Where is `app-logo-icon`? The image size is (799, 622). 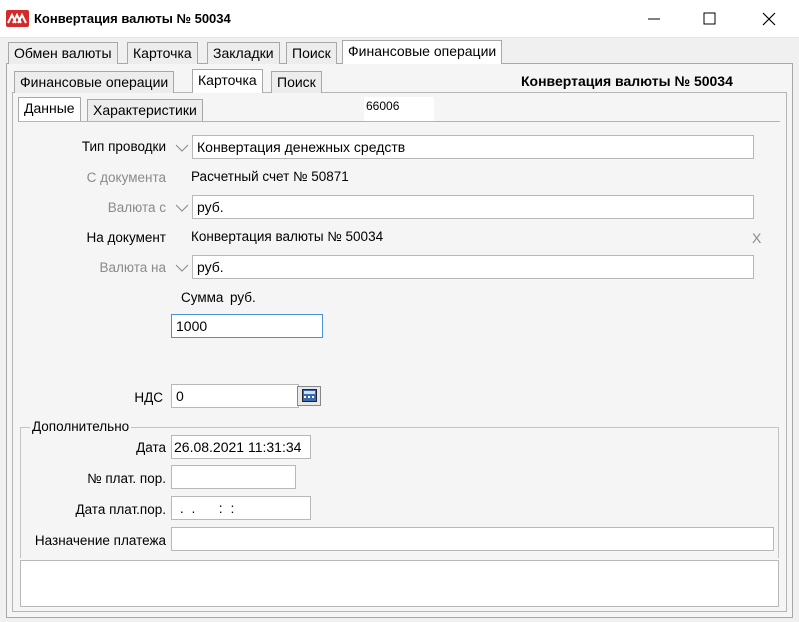
app-logo-icon is located at coordinates (17, 18).